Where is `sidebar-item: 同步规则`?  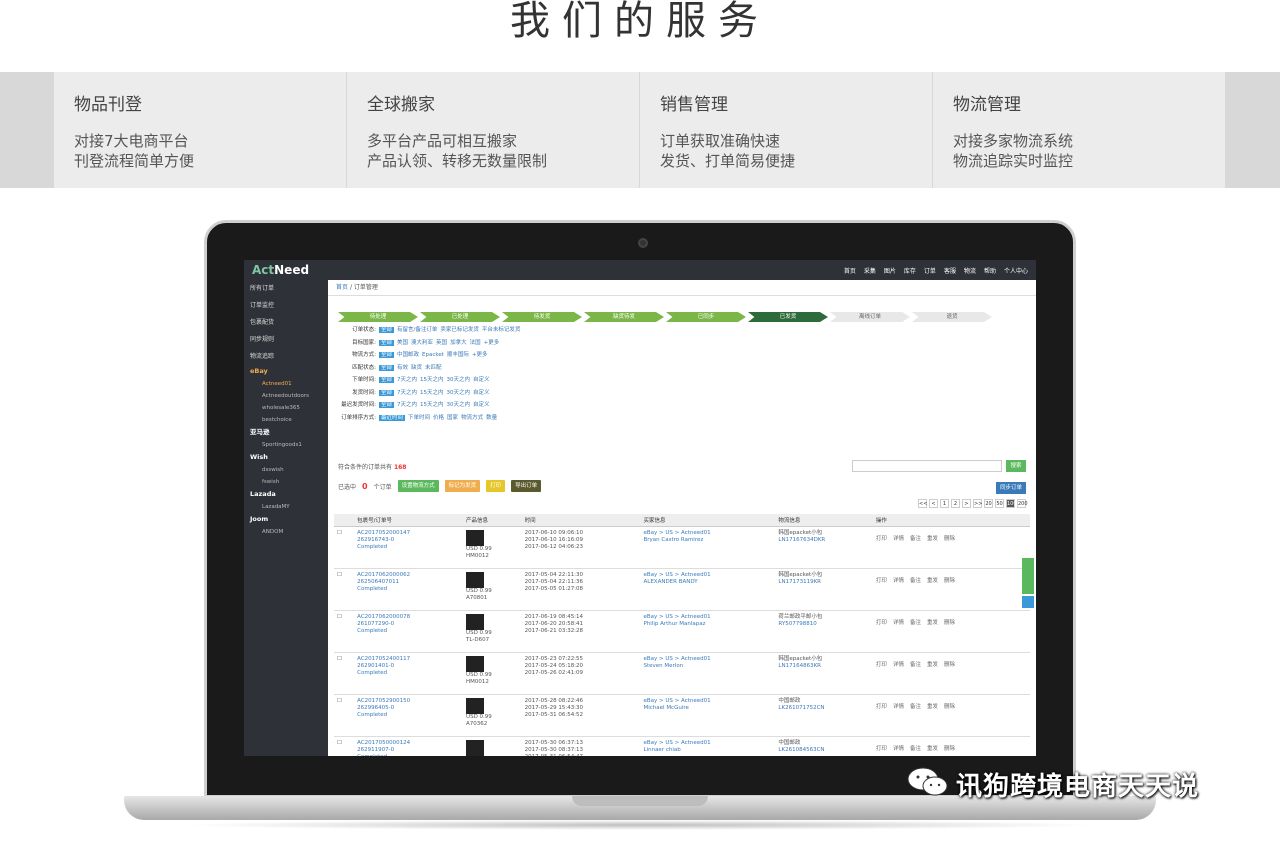 sidebar-item: 同步规则 is located at coordinates (286, 339).